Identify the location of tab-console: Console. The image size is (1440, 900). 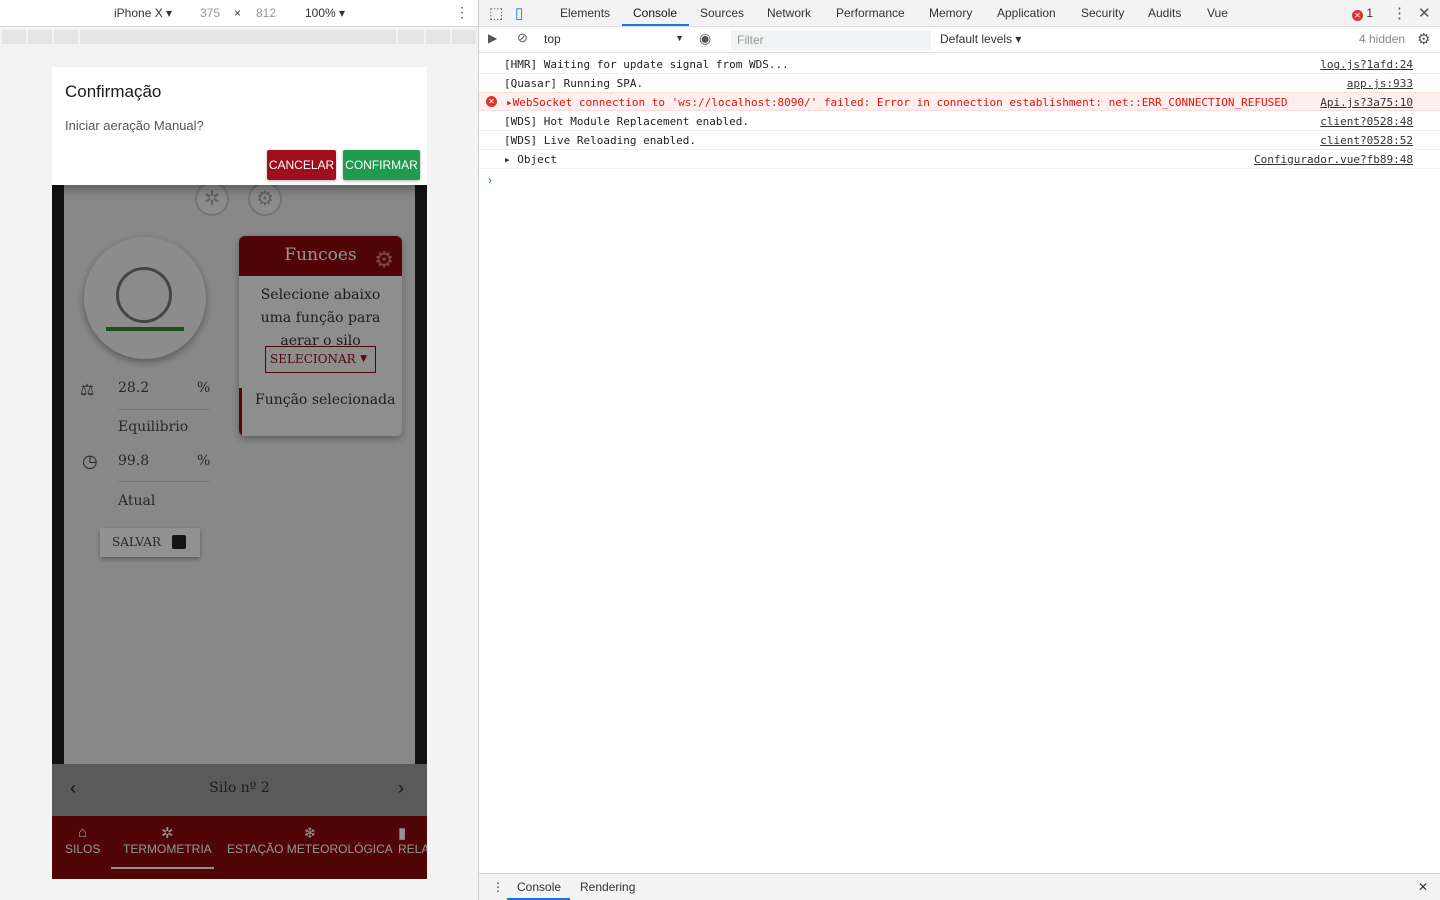
(655, 13).